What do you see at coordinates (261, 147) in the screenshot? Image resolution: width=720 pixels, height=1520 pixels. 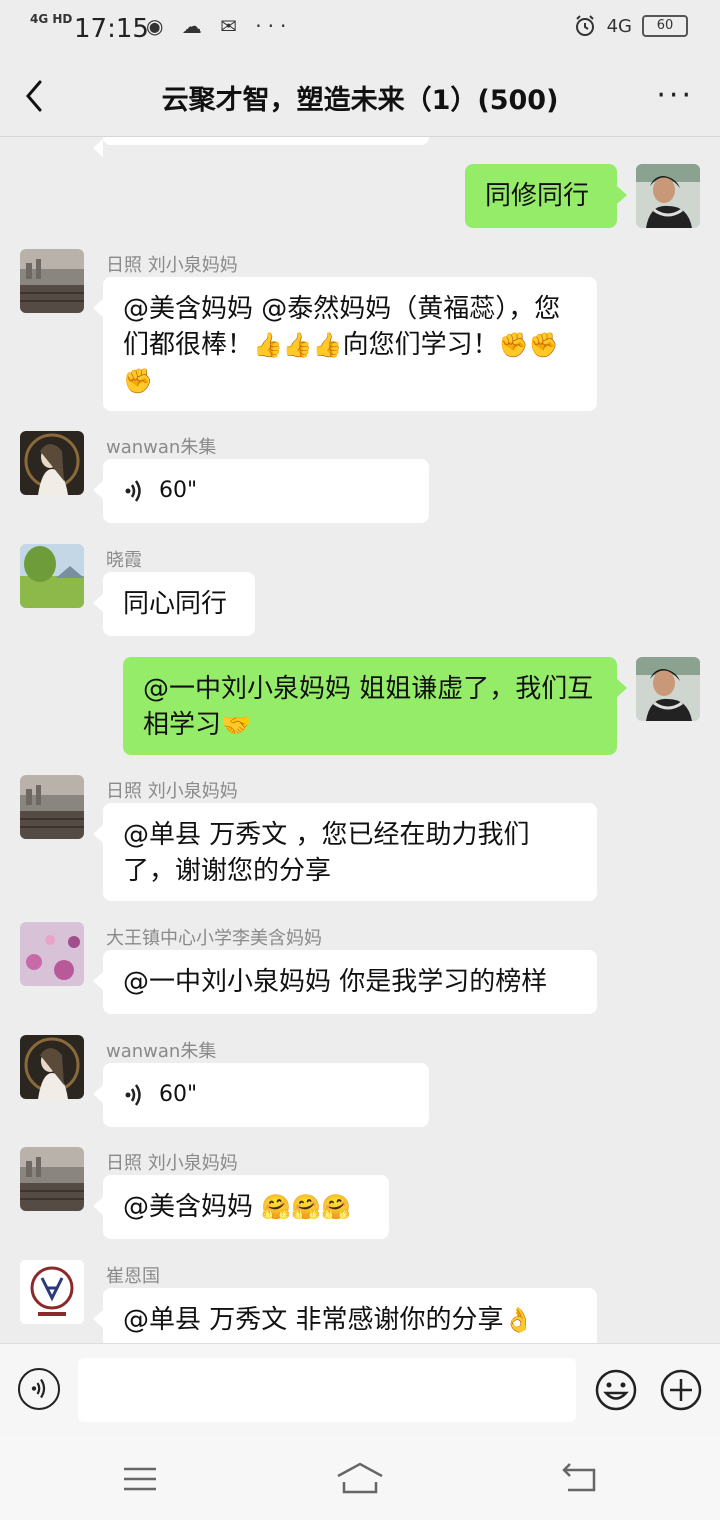 I see `partial-message-bubble` at bounding box center [261, 147].